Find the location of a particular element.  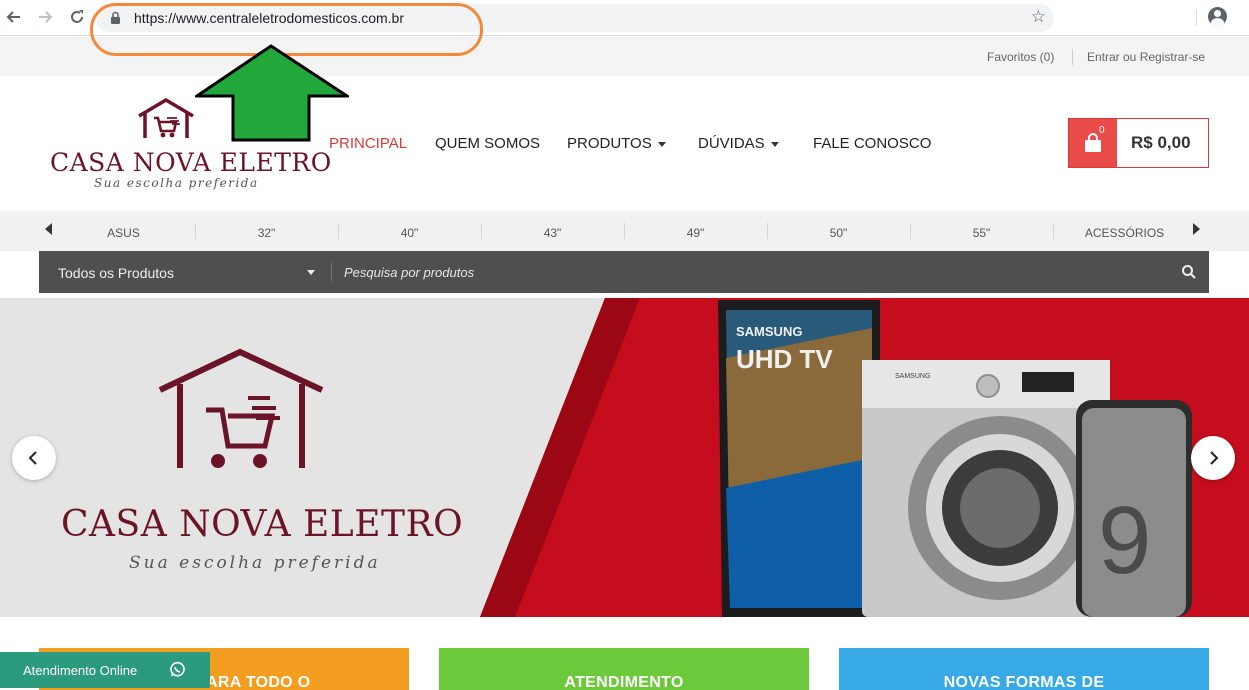

whatsapp-icon is located at coordinates (177, 672).